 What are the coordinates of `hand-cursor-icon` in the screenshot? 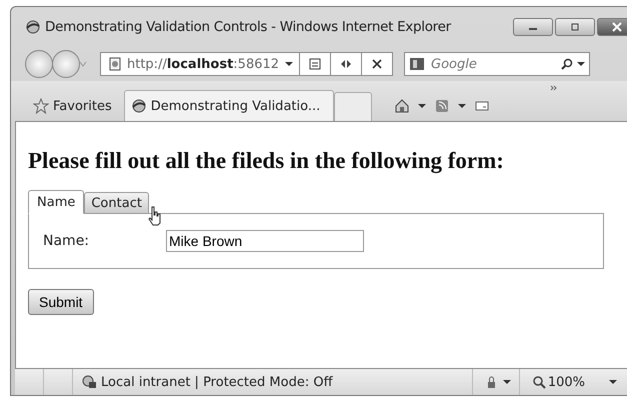 It's located at (155, 216).